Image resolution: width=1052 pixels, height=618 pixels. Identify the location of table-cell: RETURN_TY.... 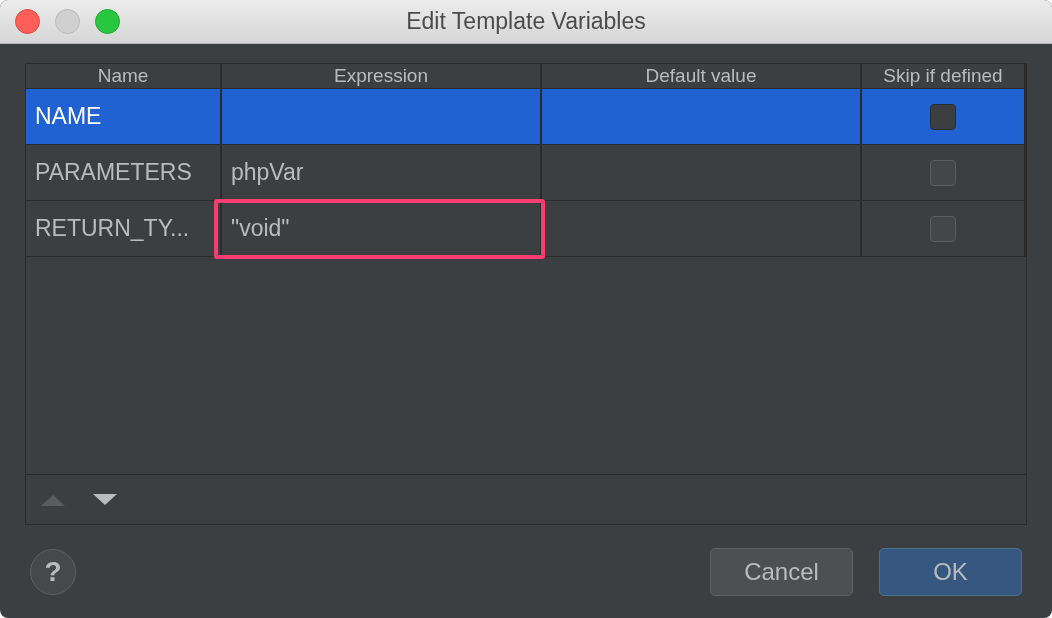
(112, 228).